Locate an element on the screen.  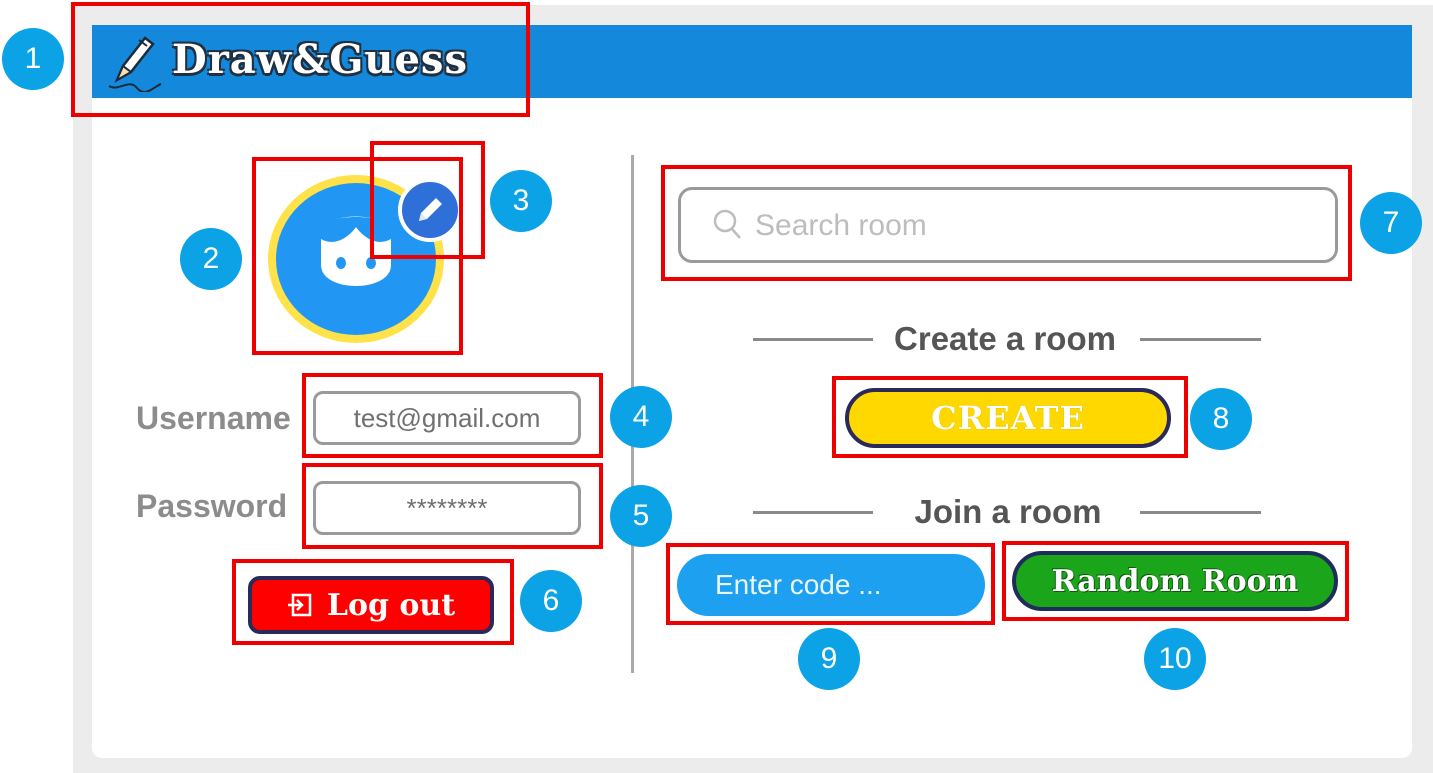
annotation-badge: 5 is located at coordinates (641, 516).